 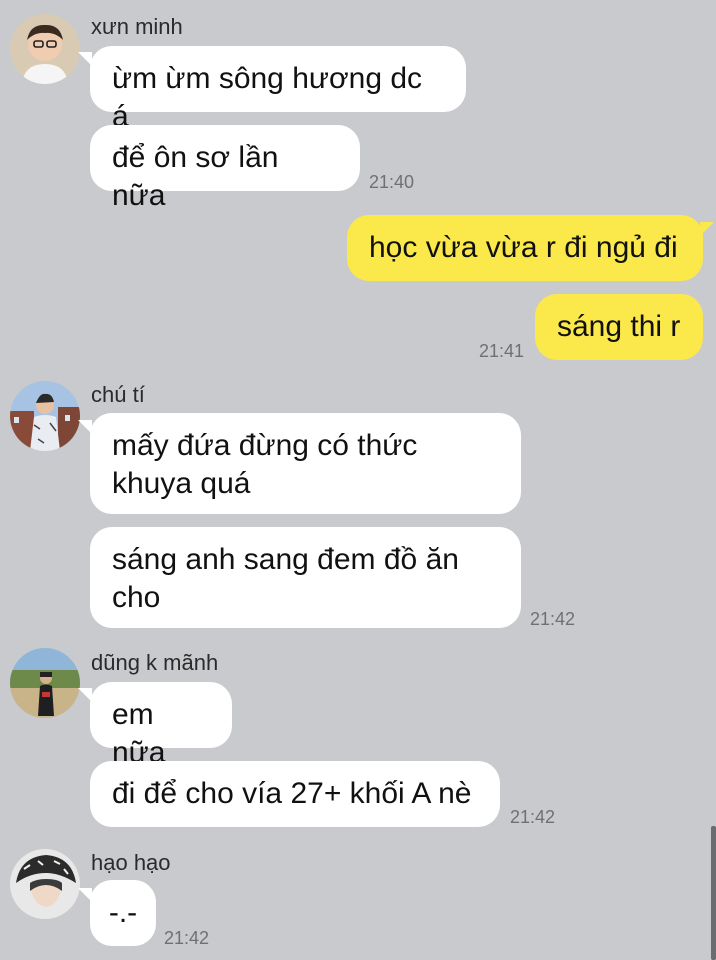 What do you see at coordinates (123, 913) in the screenshot?
I see `message-bubble: -.-` at bounding box center [123, 913].